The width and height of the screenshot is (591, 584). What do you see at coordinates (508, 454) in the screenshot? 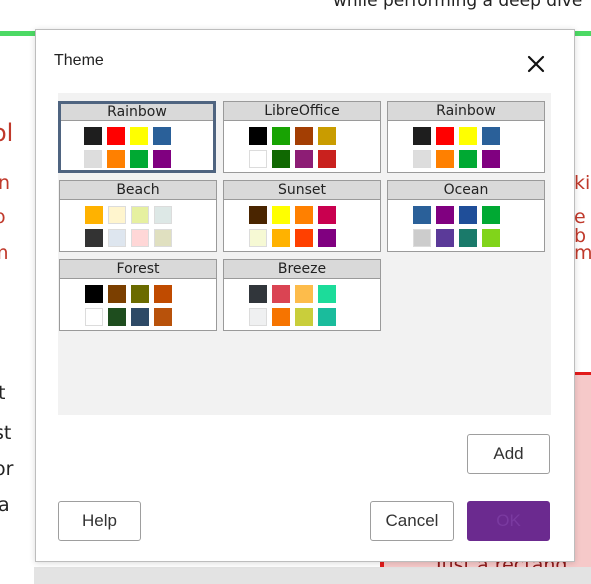
I see `add-button: Add` at bounding box center [508, 454].